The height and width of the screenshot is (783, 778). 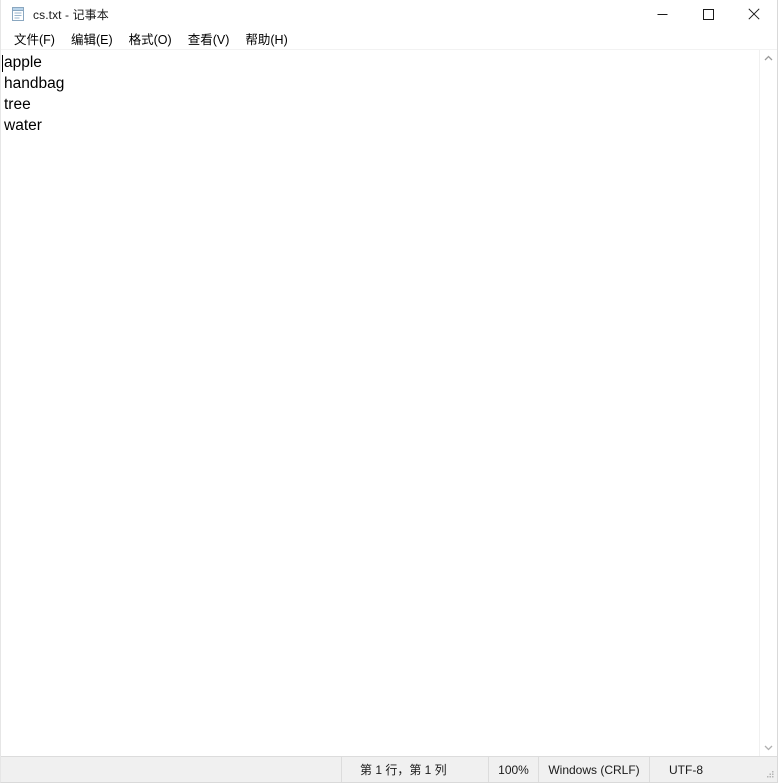 I want to click on status-cursor-position: 第 1 行，第 1 列, so click(x=414, y=769).